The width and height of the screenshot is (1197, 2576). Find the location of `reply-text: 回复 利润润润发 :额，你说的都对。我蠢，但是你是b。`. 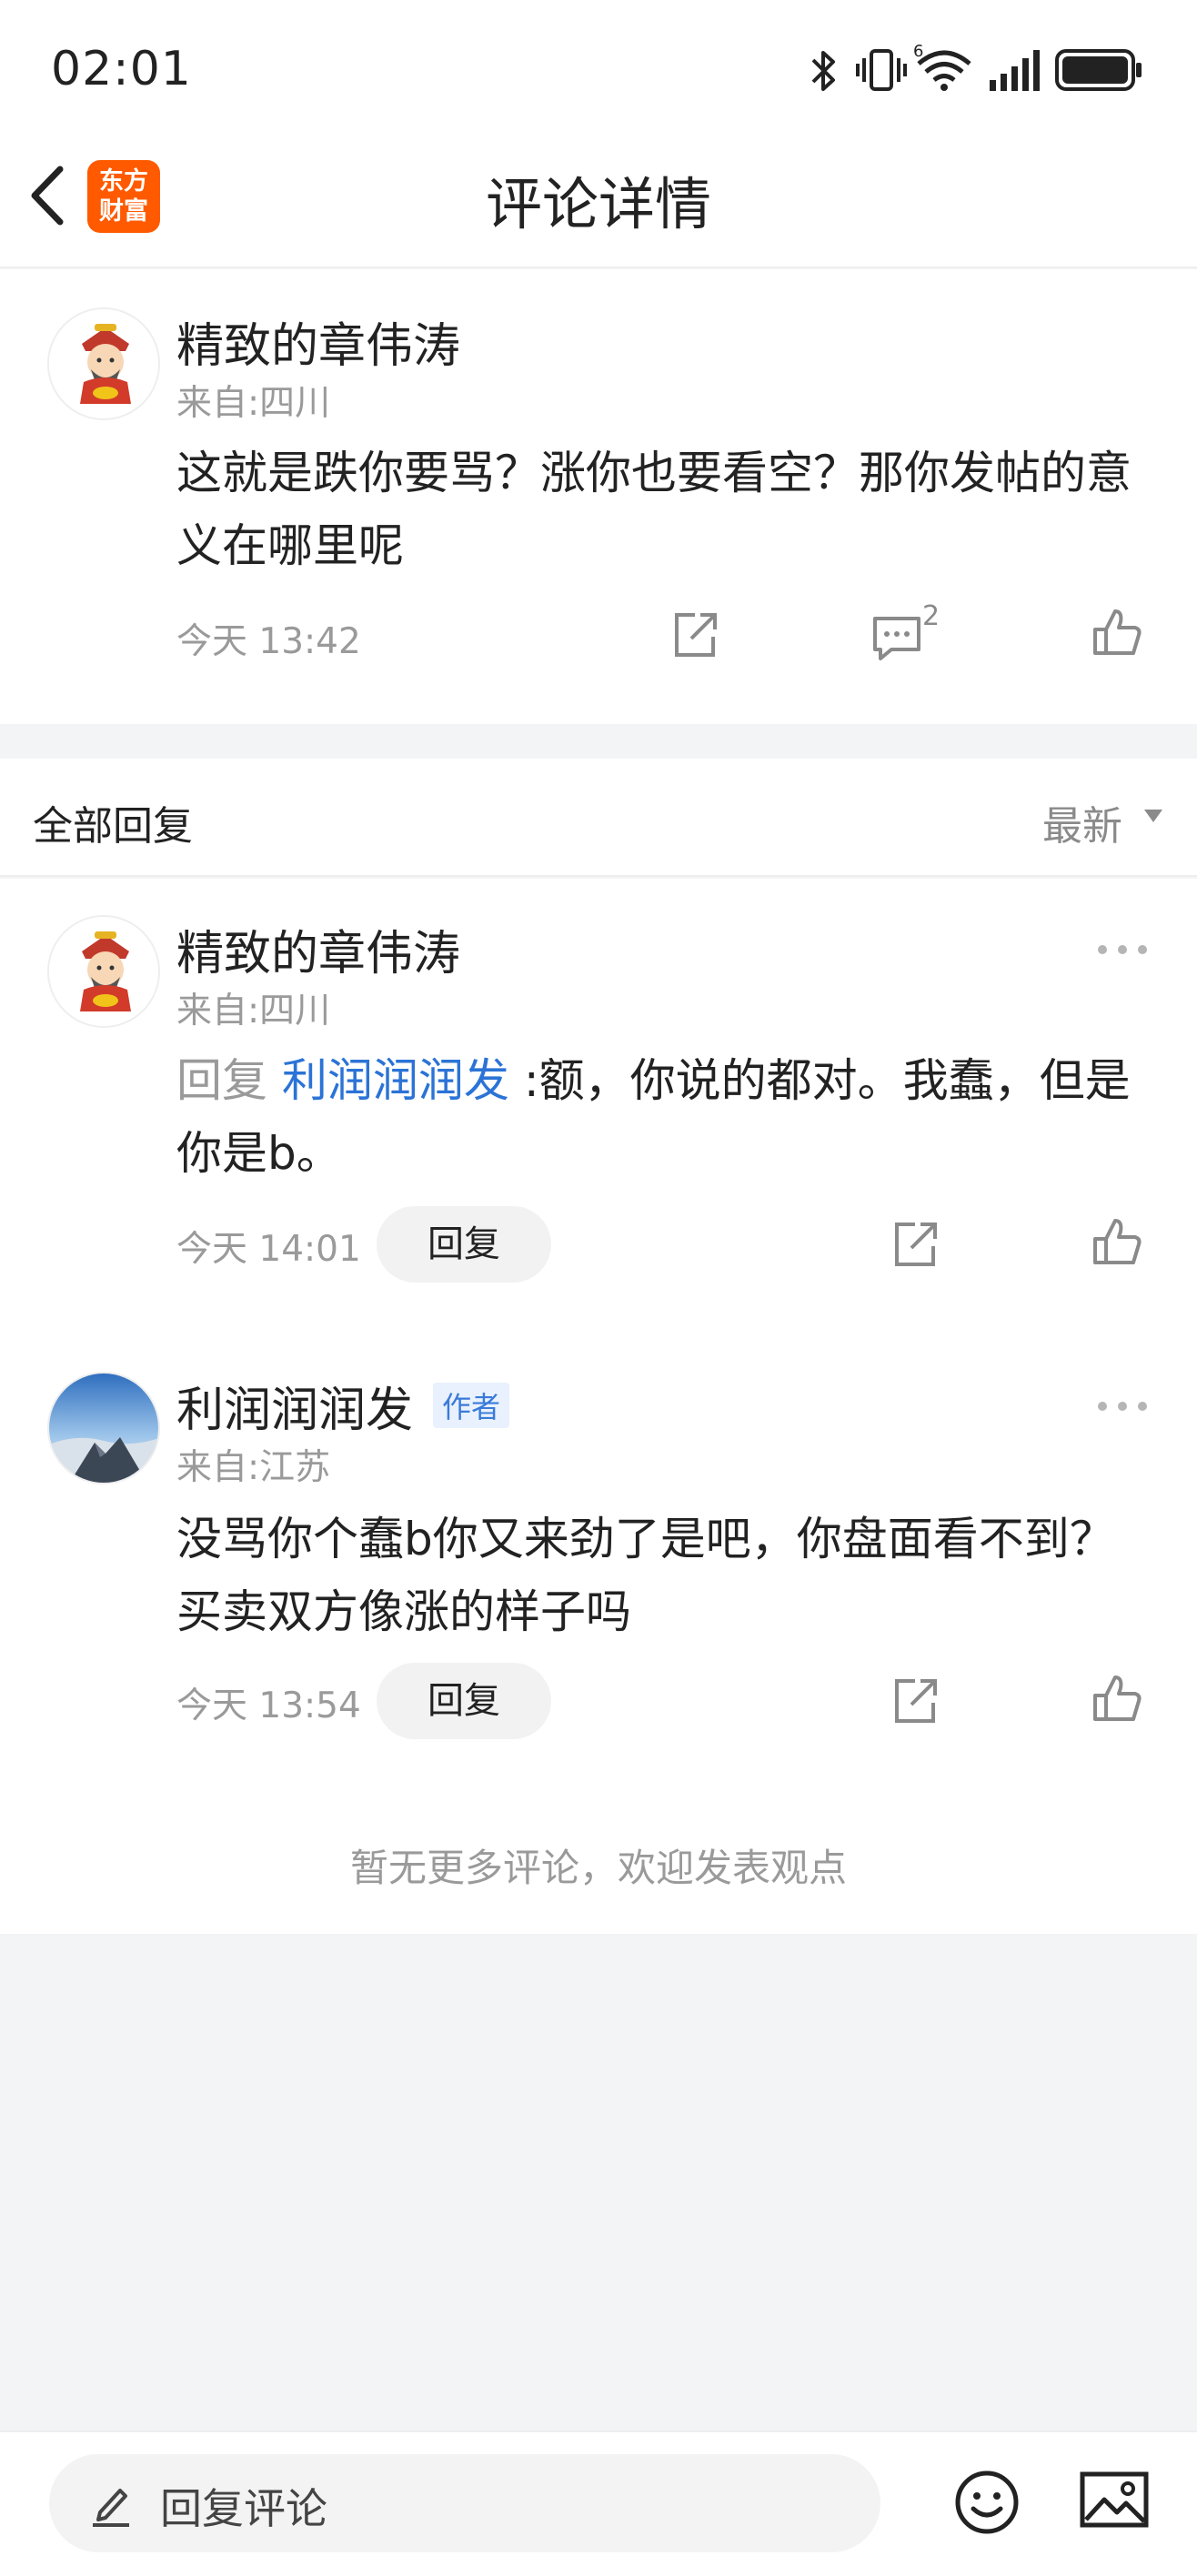

reply-text: 回复 利润润润发 :额，你说的都对。我蠢，但是你是b。 is located at coordinates (667, 1117).